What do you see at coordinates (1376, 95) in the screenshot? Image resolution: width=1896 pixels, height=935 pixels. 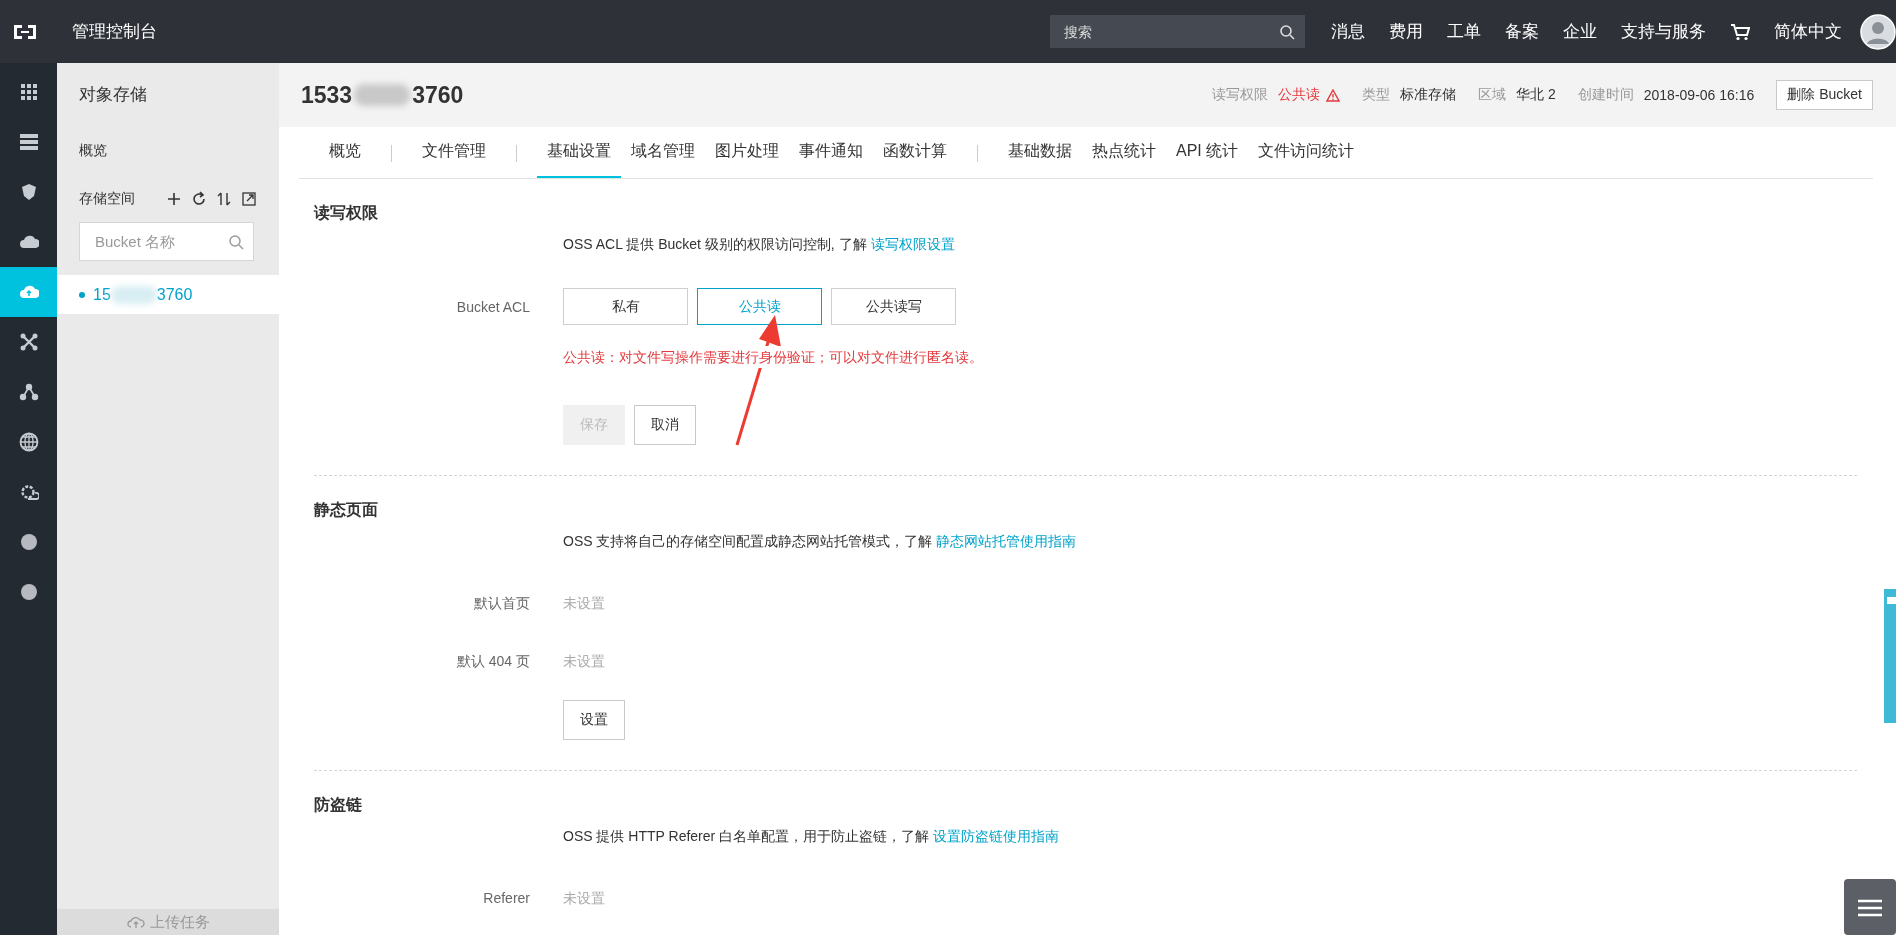 I see `meta-label: 类型` at bounding box center [1376, 95].